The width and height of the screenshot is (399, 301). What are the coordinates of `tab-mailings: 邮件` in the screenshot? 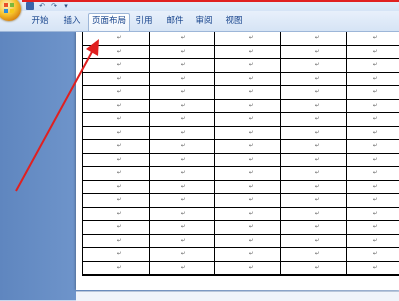 It's located at (175, 21).